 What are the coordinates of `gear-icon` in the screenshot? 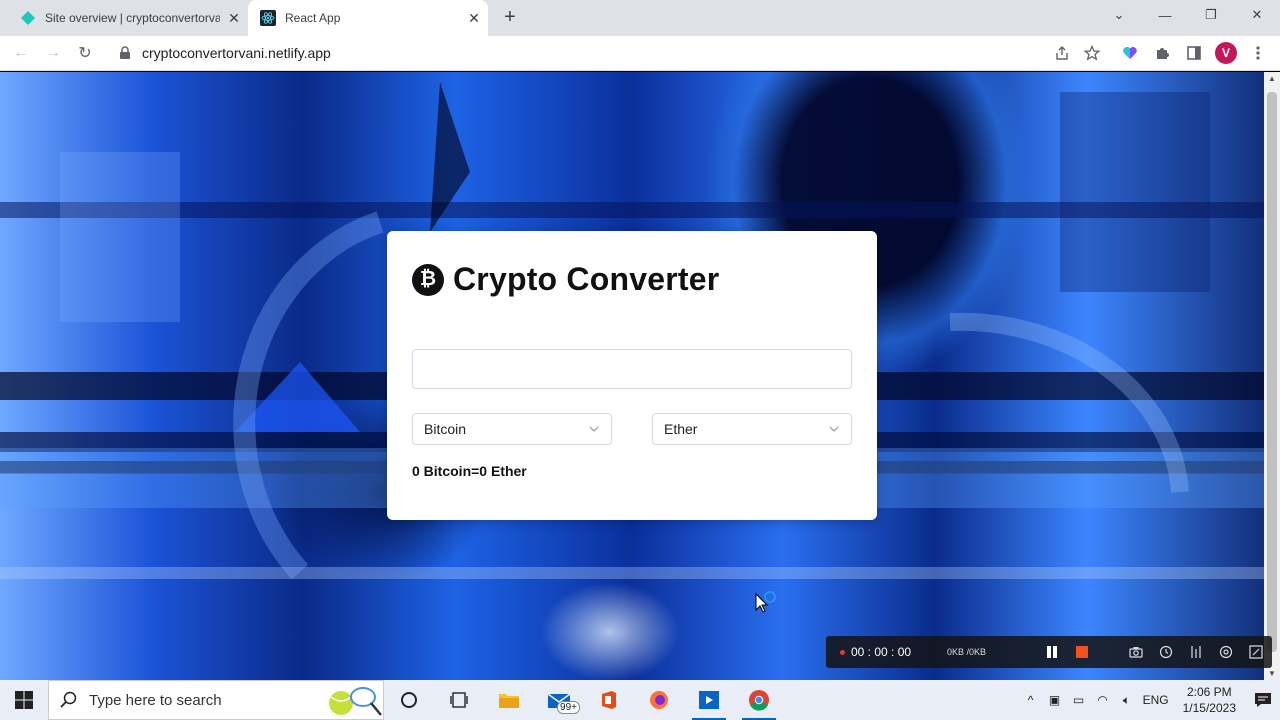 It's located at (1226, 652).